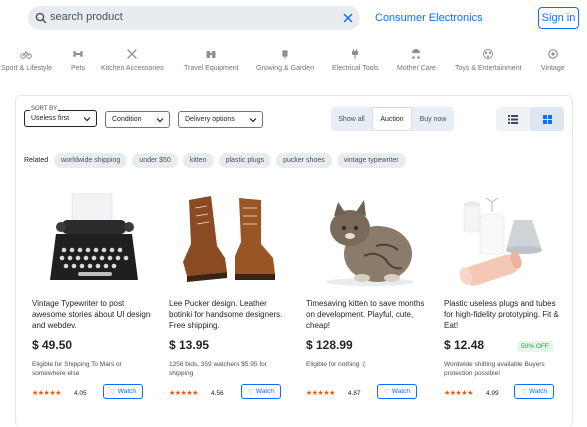  What do you see at coordinates (488, 60) in the screenshot?
I see `category-toys-entertainment: Toys & Entertainment` at bounding box center [488, 60].